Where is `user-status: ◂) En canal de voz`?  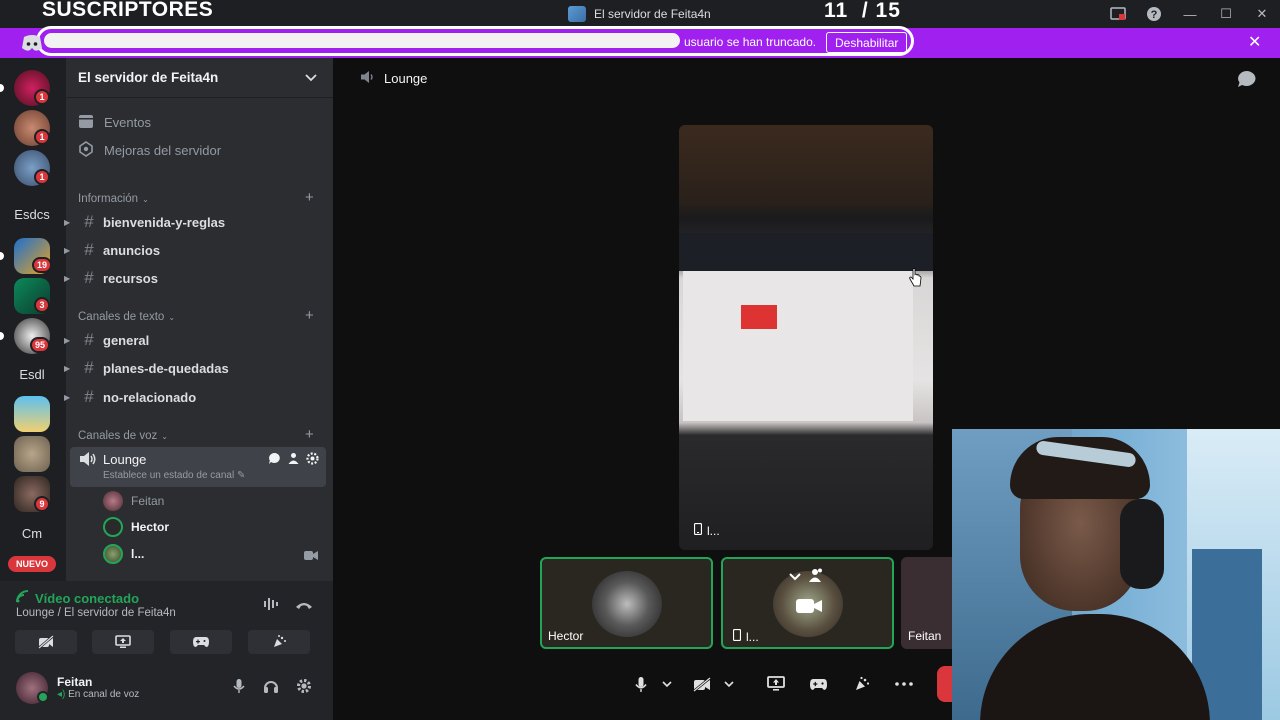 user-status: ◂) En canal de voz is located at coordinates (98, 694).